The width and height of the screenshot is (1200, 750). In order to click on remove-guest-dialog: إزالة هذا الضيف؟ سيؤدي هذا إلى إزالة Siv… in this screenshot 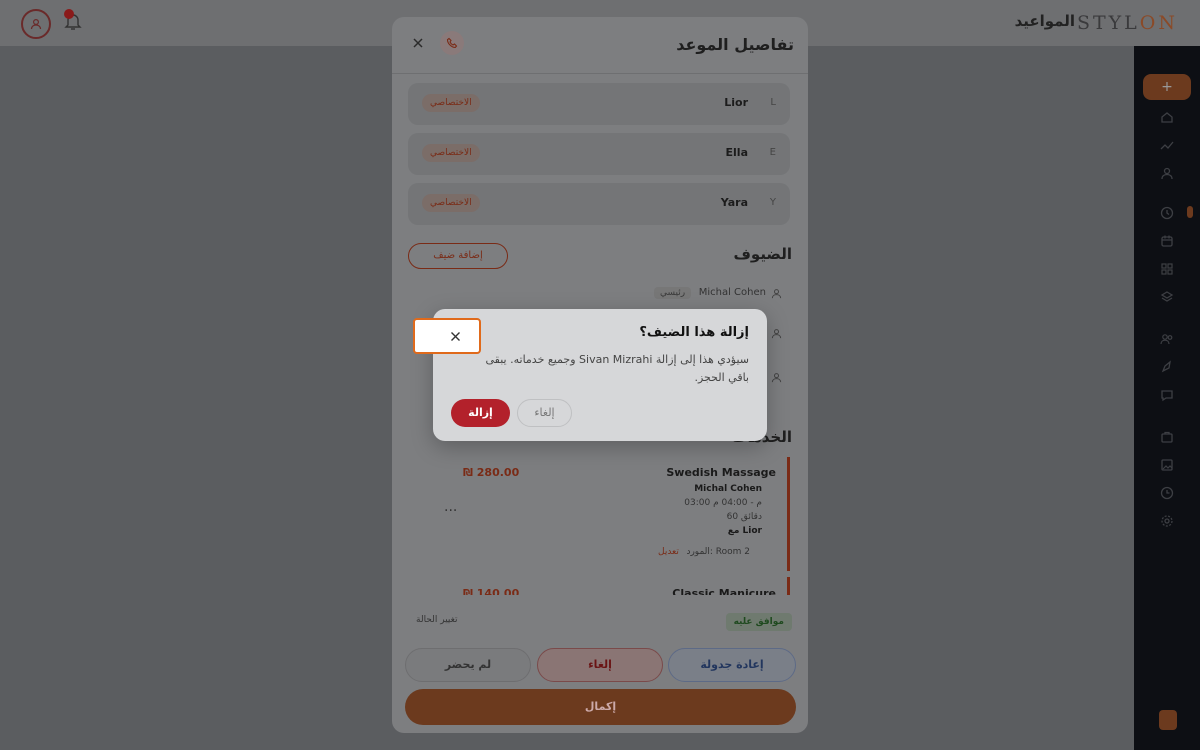, I will do `click(590, 375)`.